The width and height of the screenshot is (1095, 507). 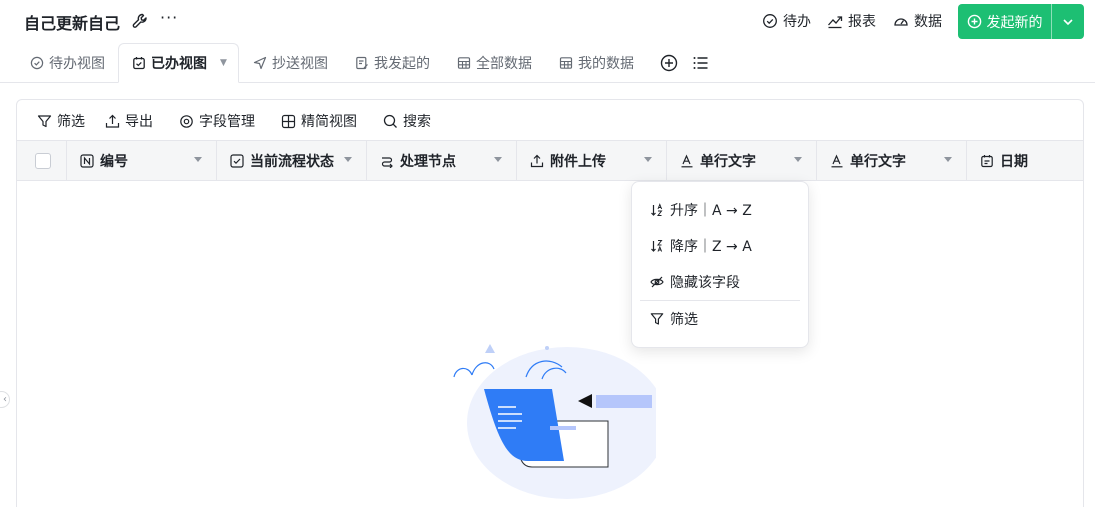 I want to click on plus-circle-icon, so click(x=974, y=21).